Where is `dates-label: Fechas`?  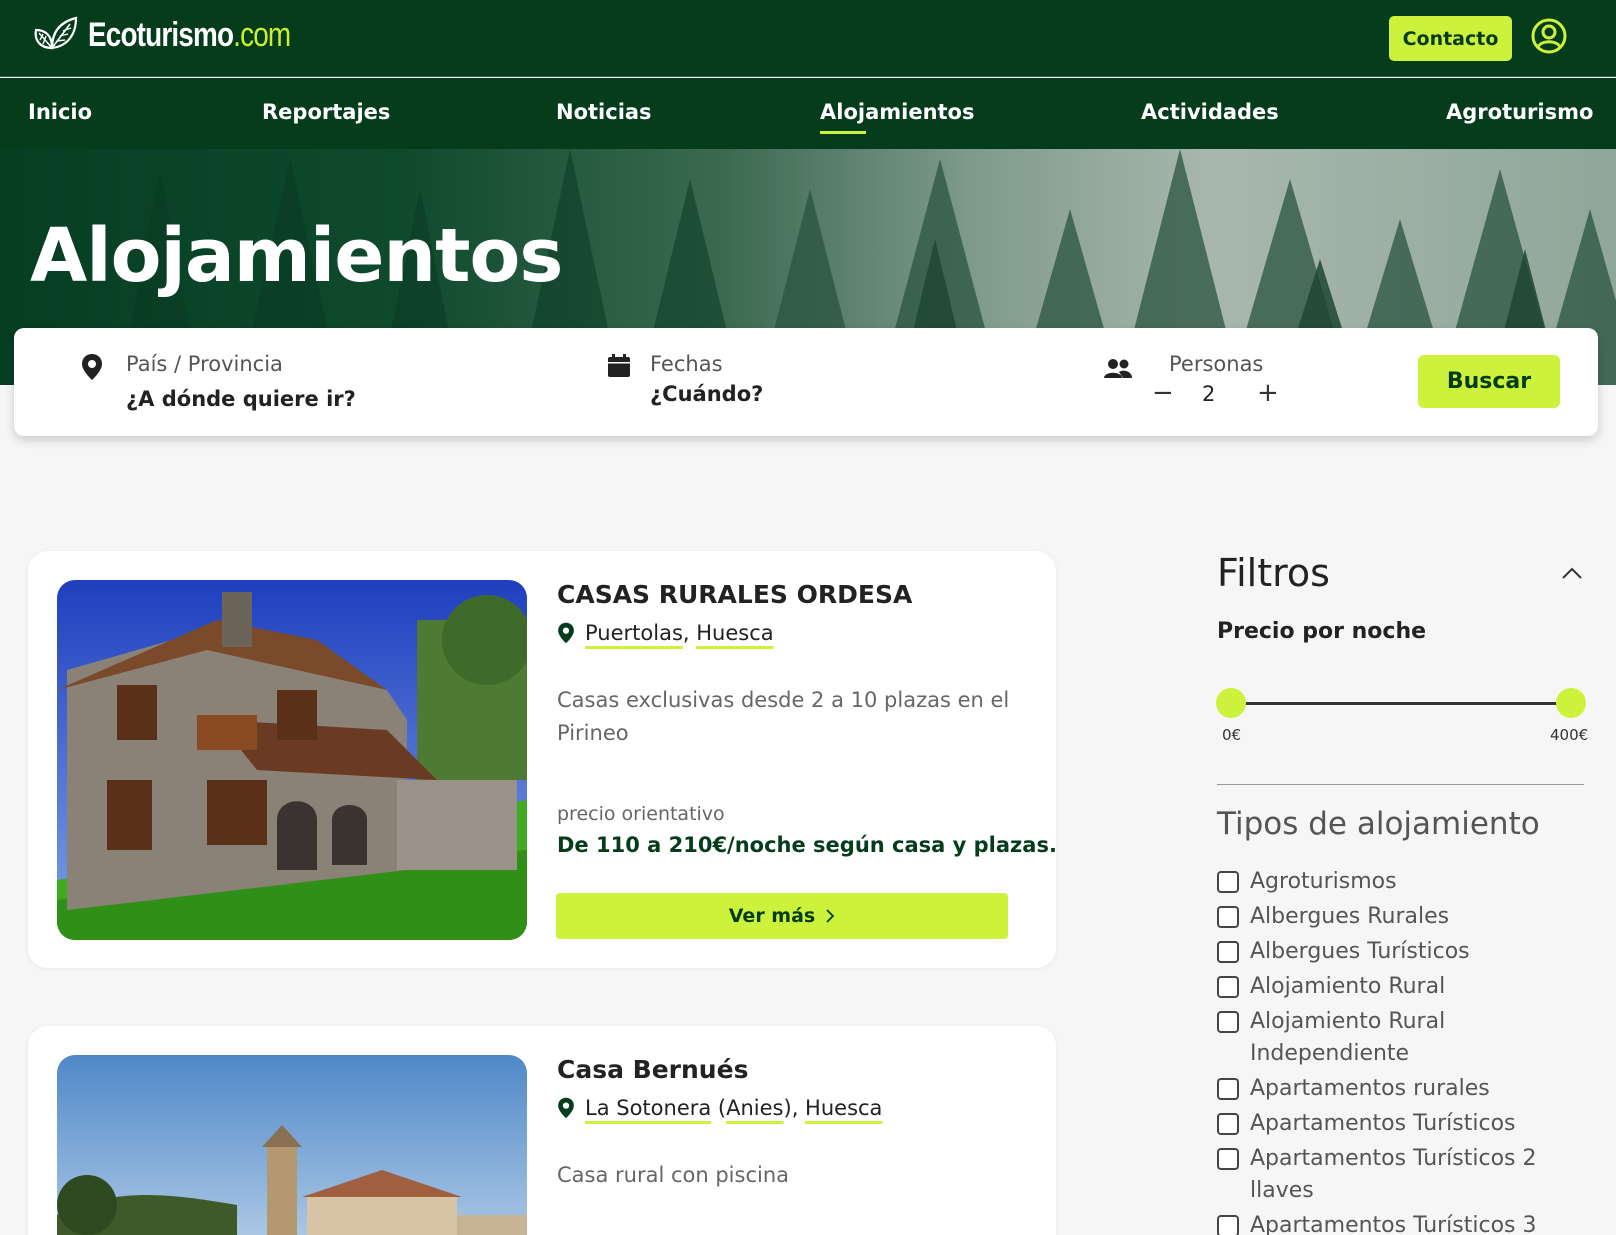
dates-label: Fechas is located at coordinates (686, 364).